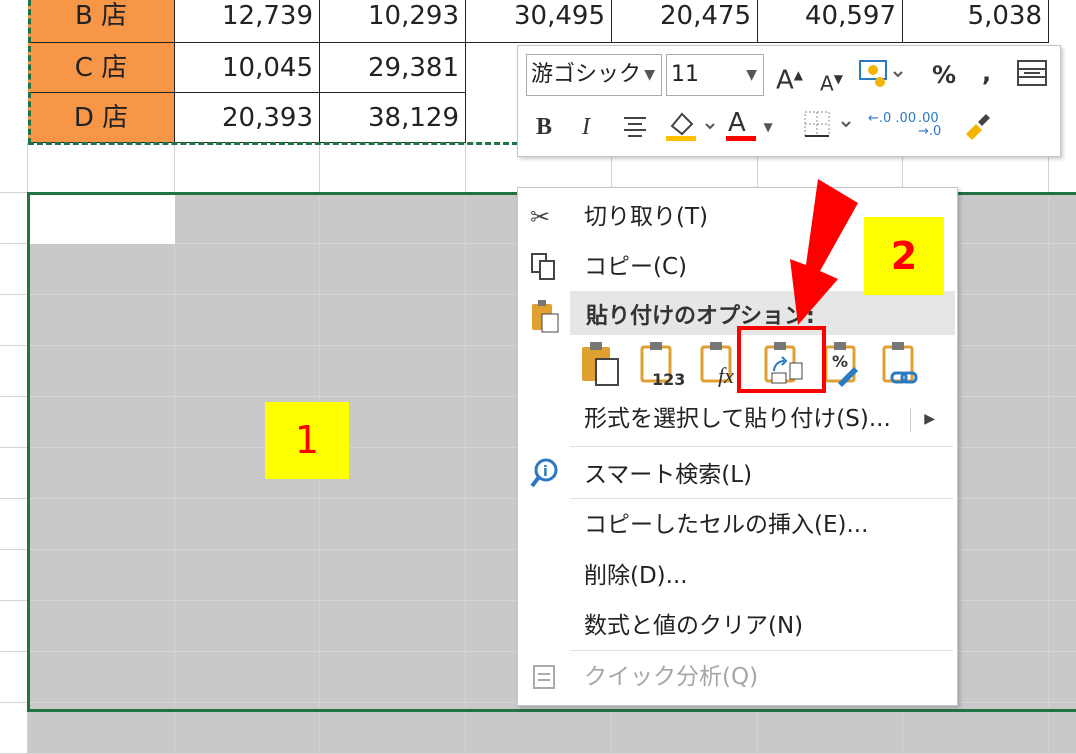 The image size is (1076, 754). I want to click on paintbrush-icon, so click(978, 127).